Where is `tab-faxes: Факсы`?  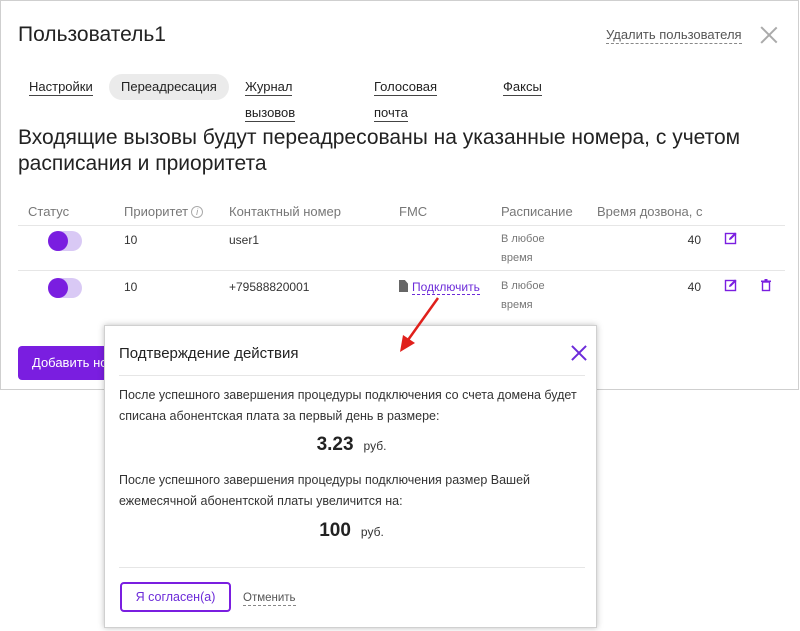
tab-faxes: Факсы is located at coordinates (522, 87).